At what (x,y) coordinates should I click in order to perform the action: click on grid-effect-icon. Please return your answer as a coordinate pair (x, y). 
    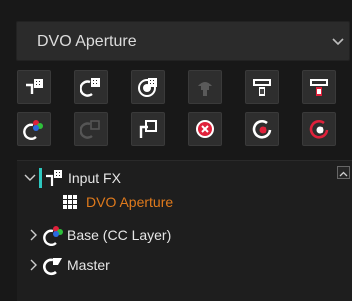
    Looking at the image, I should click on (70, 202).